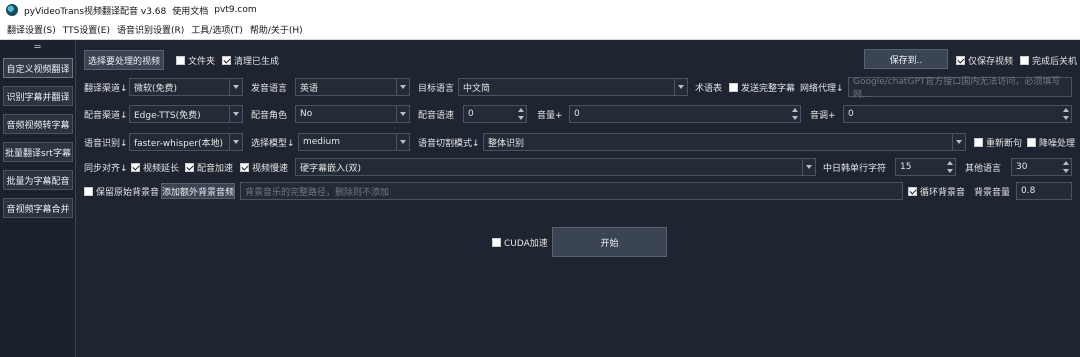  What do you see at coordinates (250, 60) in the screenshot?
I see `clear-generated-checkbox: 清理已生成` at bounding box center [250, 60].